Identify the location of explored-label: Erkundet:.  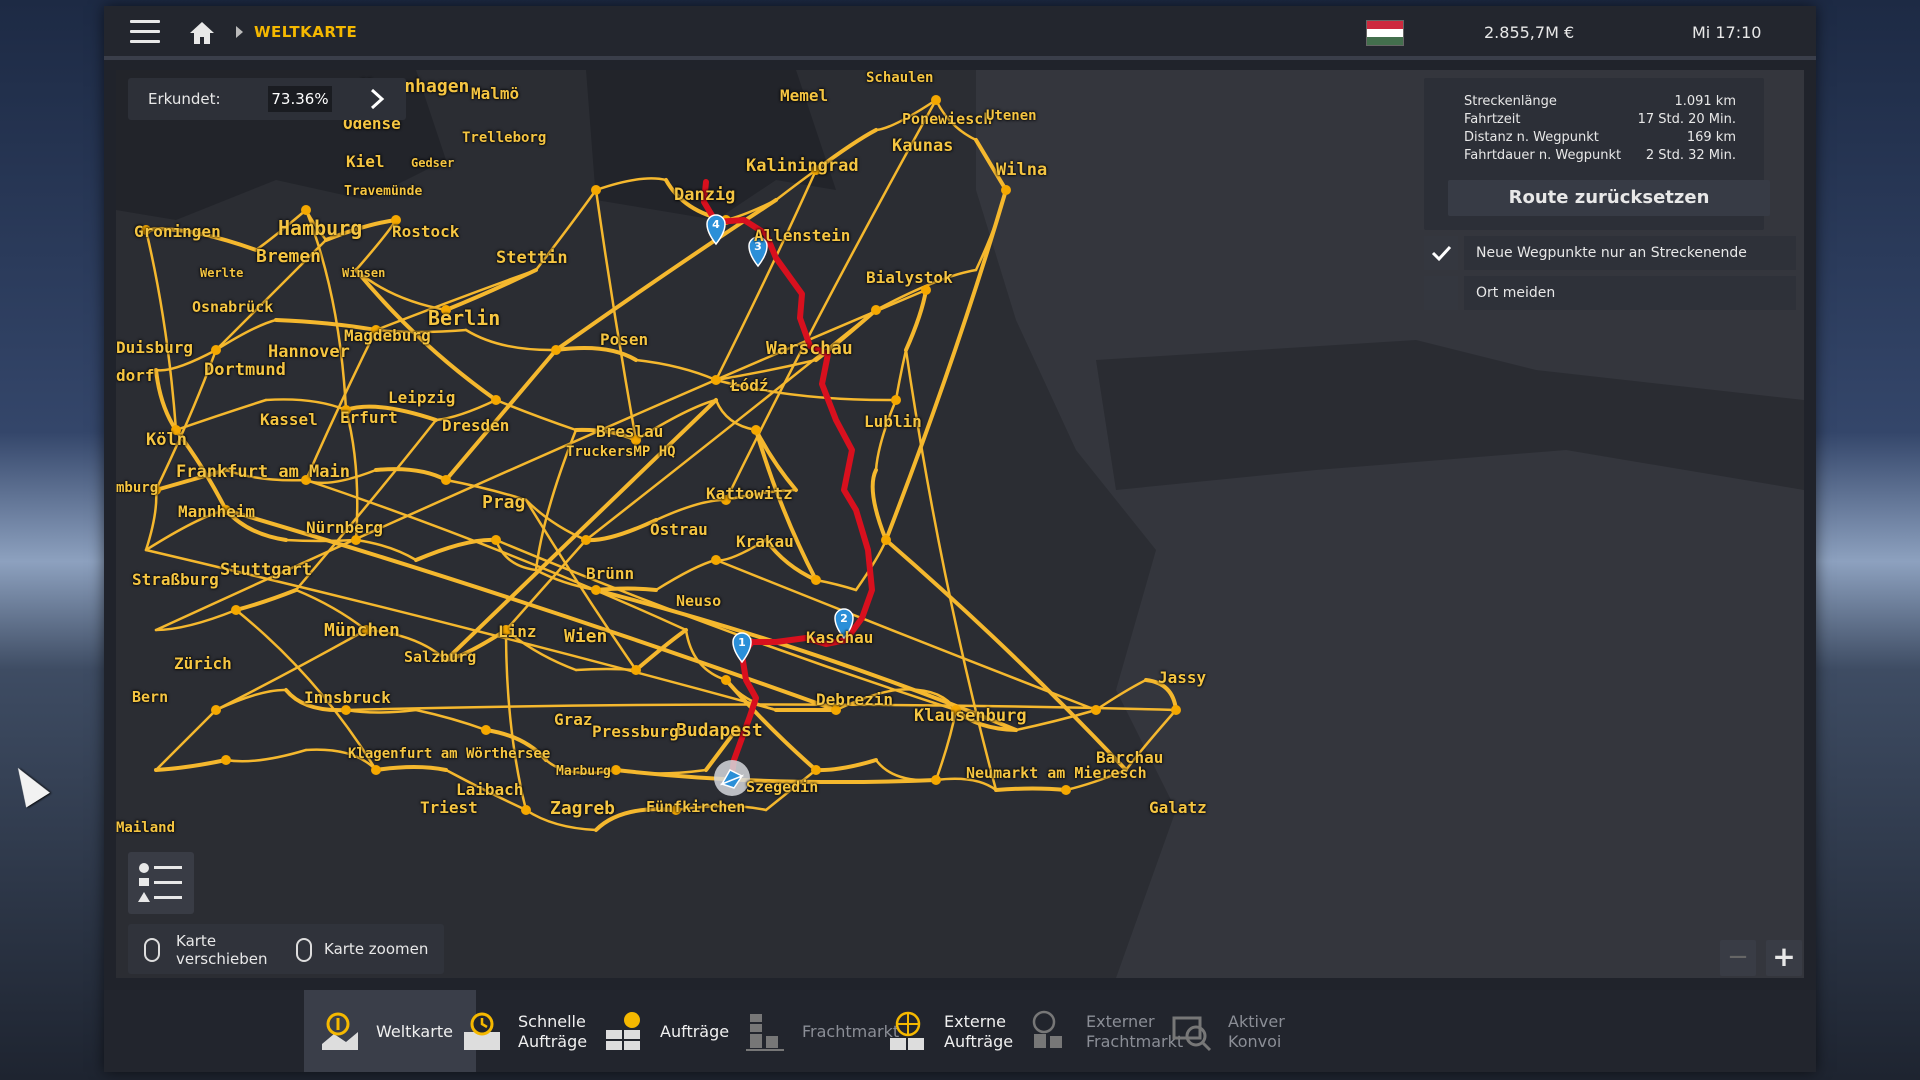
(184, 99).